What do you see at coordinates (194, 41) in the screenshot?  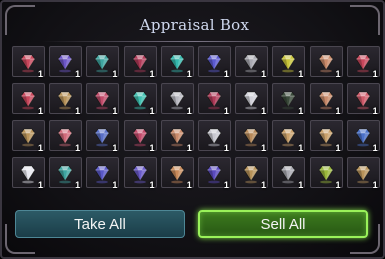 I see `title-divider` at bounding box center [194, 41].